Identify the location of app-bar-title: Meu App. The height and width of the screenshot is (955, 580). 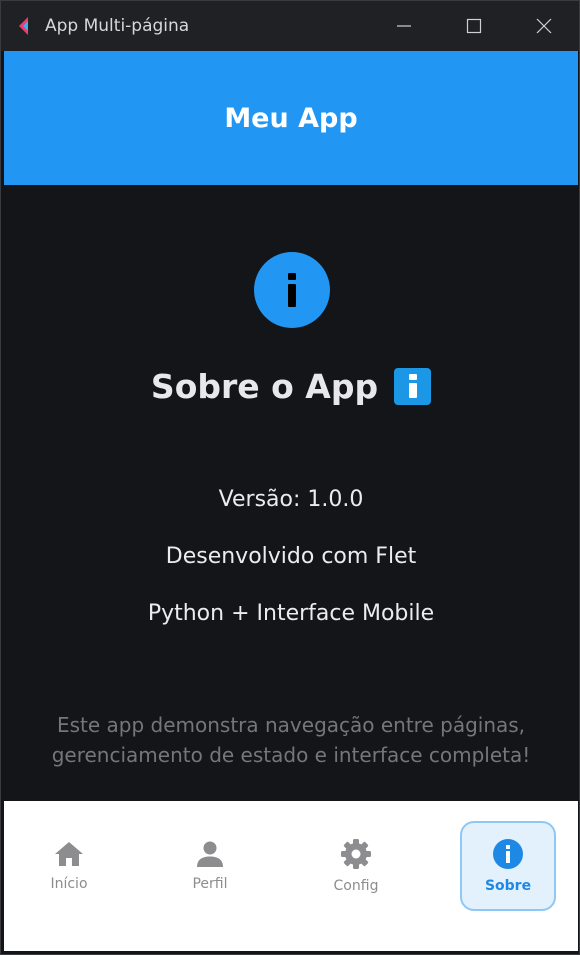
(291, 118).